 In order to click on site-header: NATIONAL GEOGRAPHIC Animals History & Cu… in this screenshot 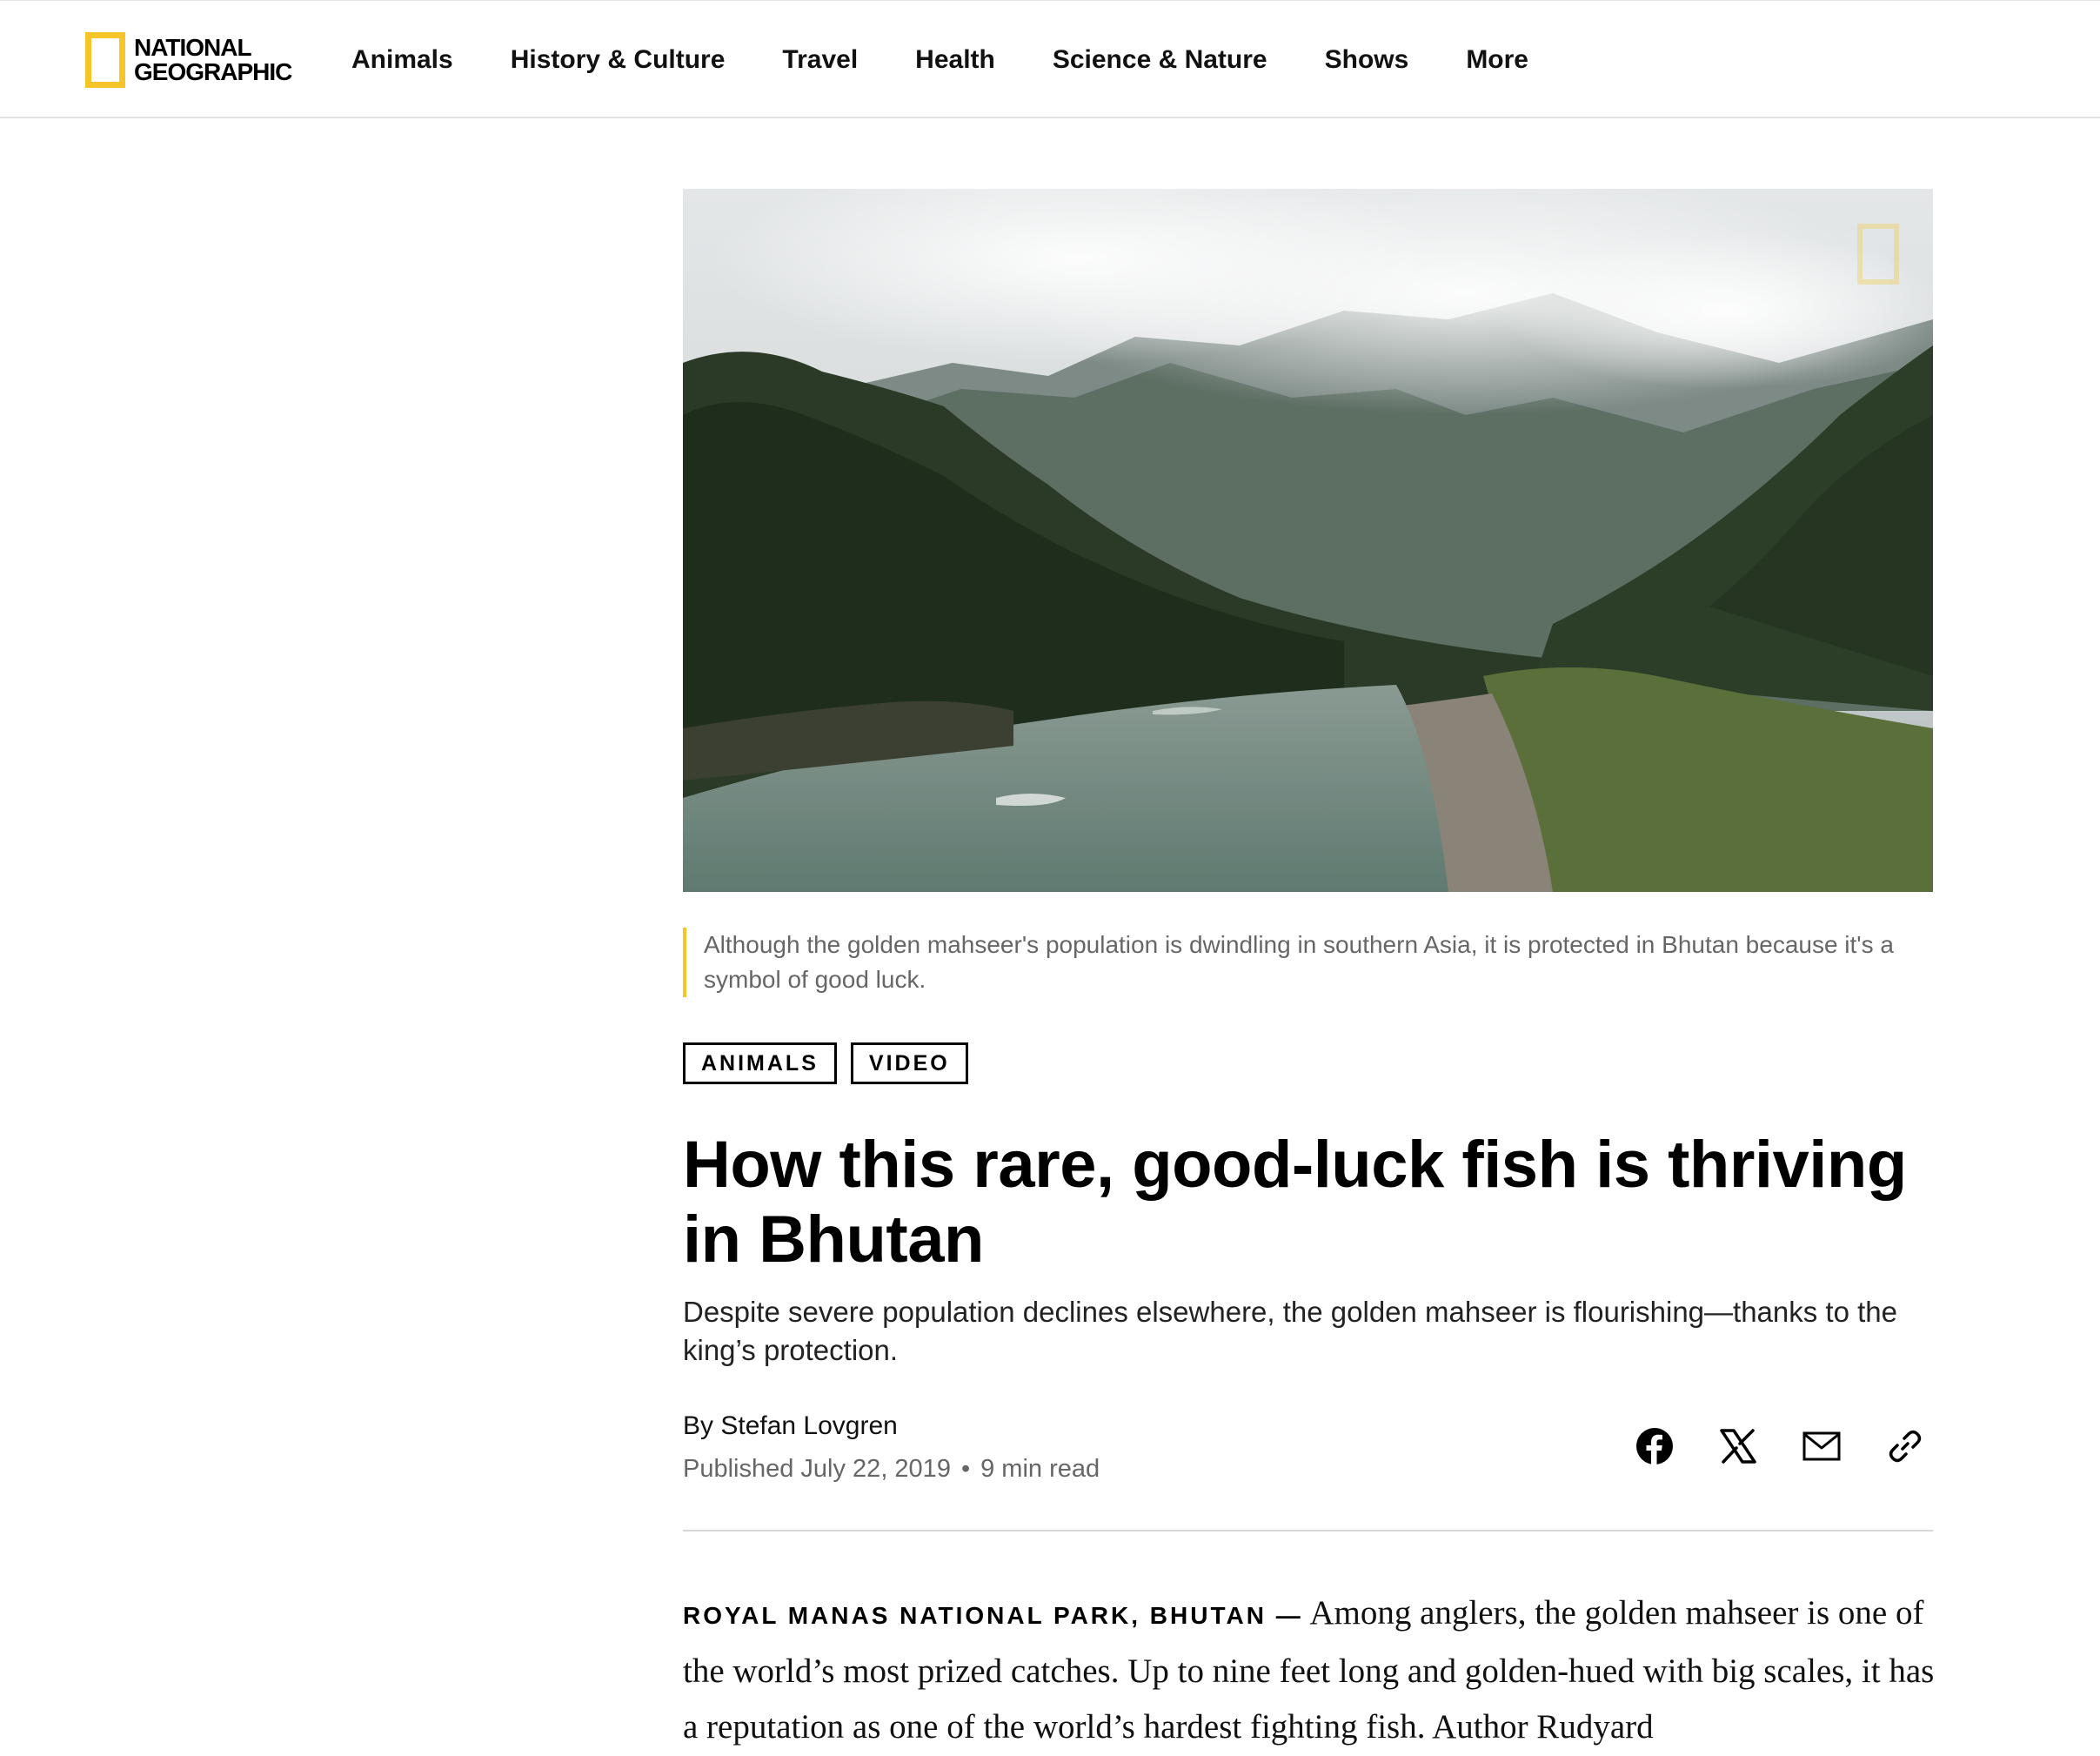, I will do `click(1050, 59)`.